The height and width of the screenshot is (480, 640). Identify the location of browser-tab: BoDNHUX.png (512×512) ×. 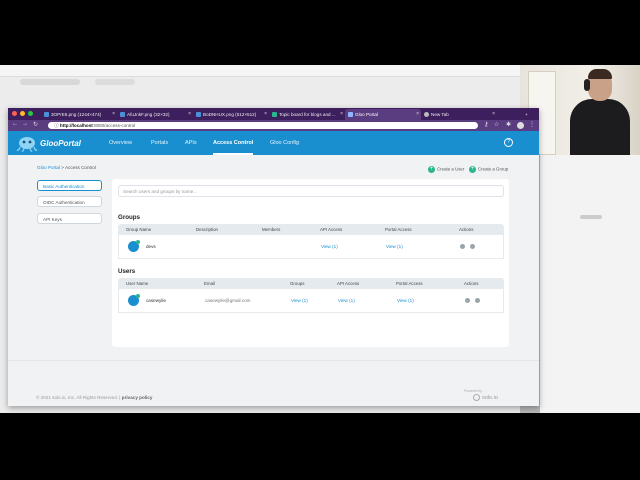
(231, 114).